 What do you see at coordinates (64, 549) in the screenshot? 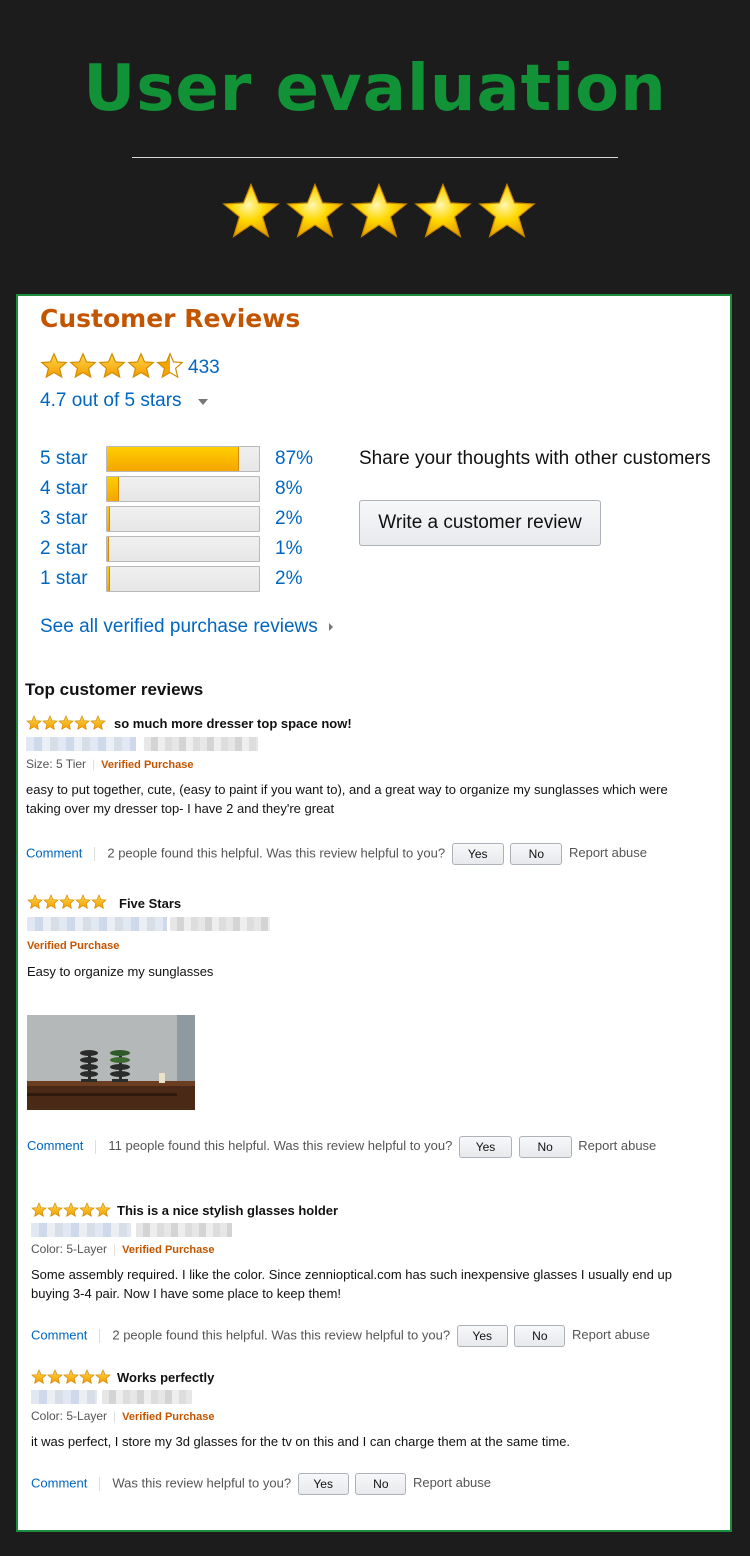
I see `histogram-label: 2 star` at bounding box center [64, 549].